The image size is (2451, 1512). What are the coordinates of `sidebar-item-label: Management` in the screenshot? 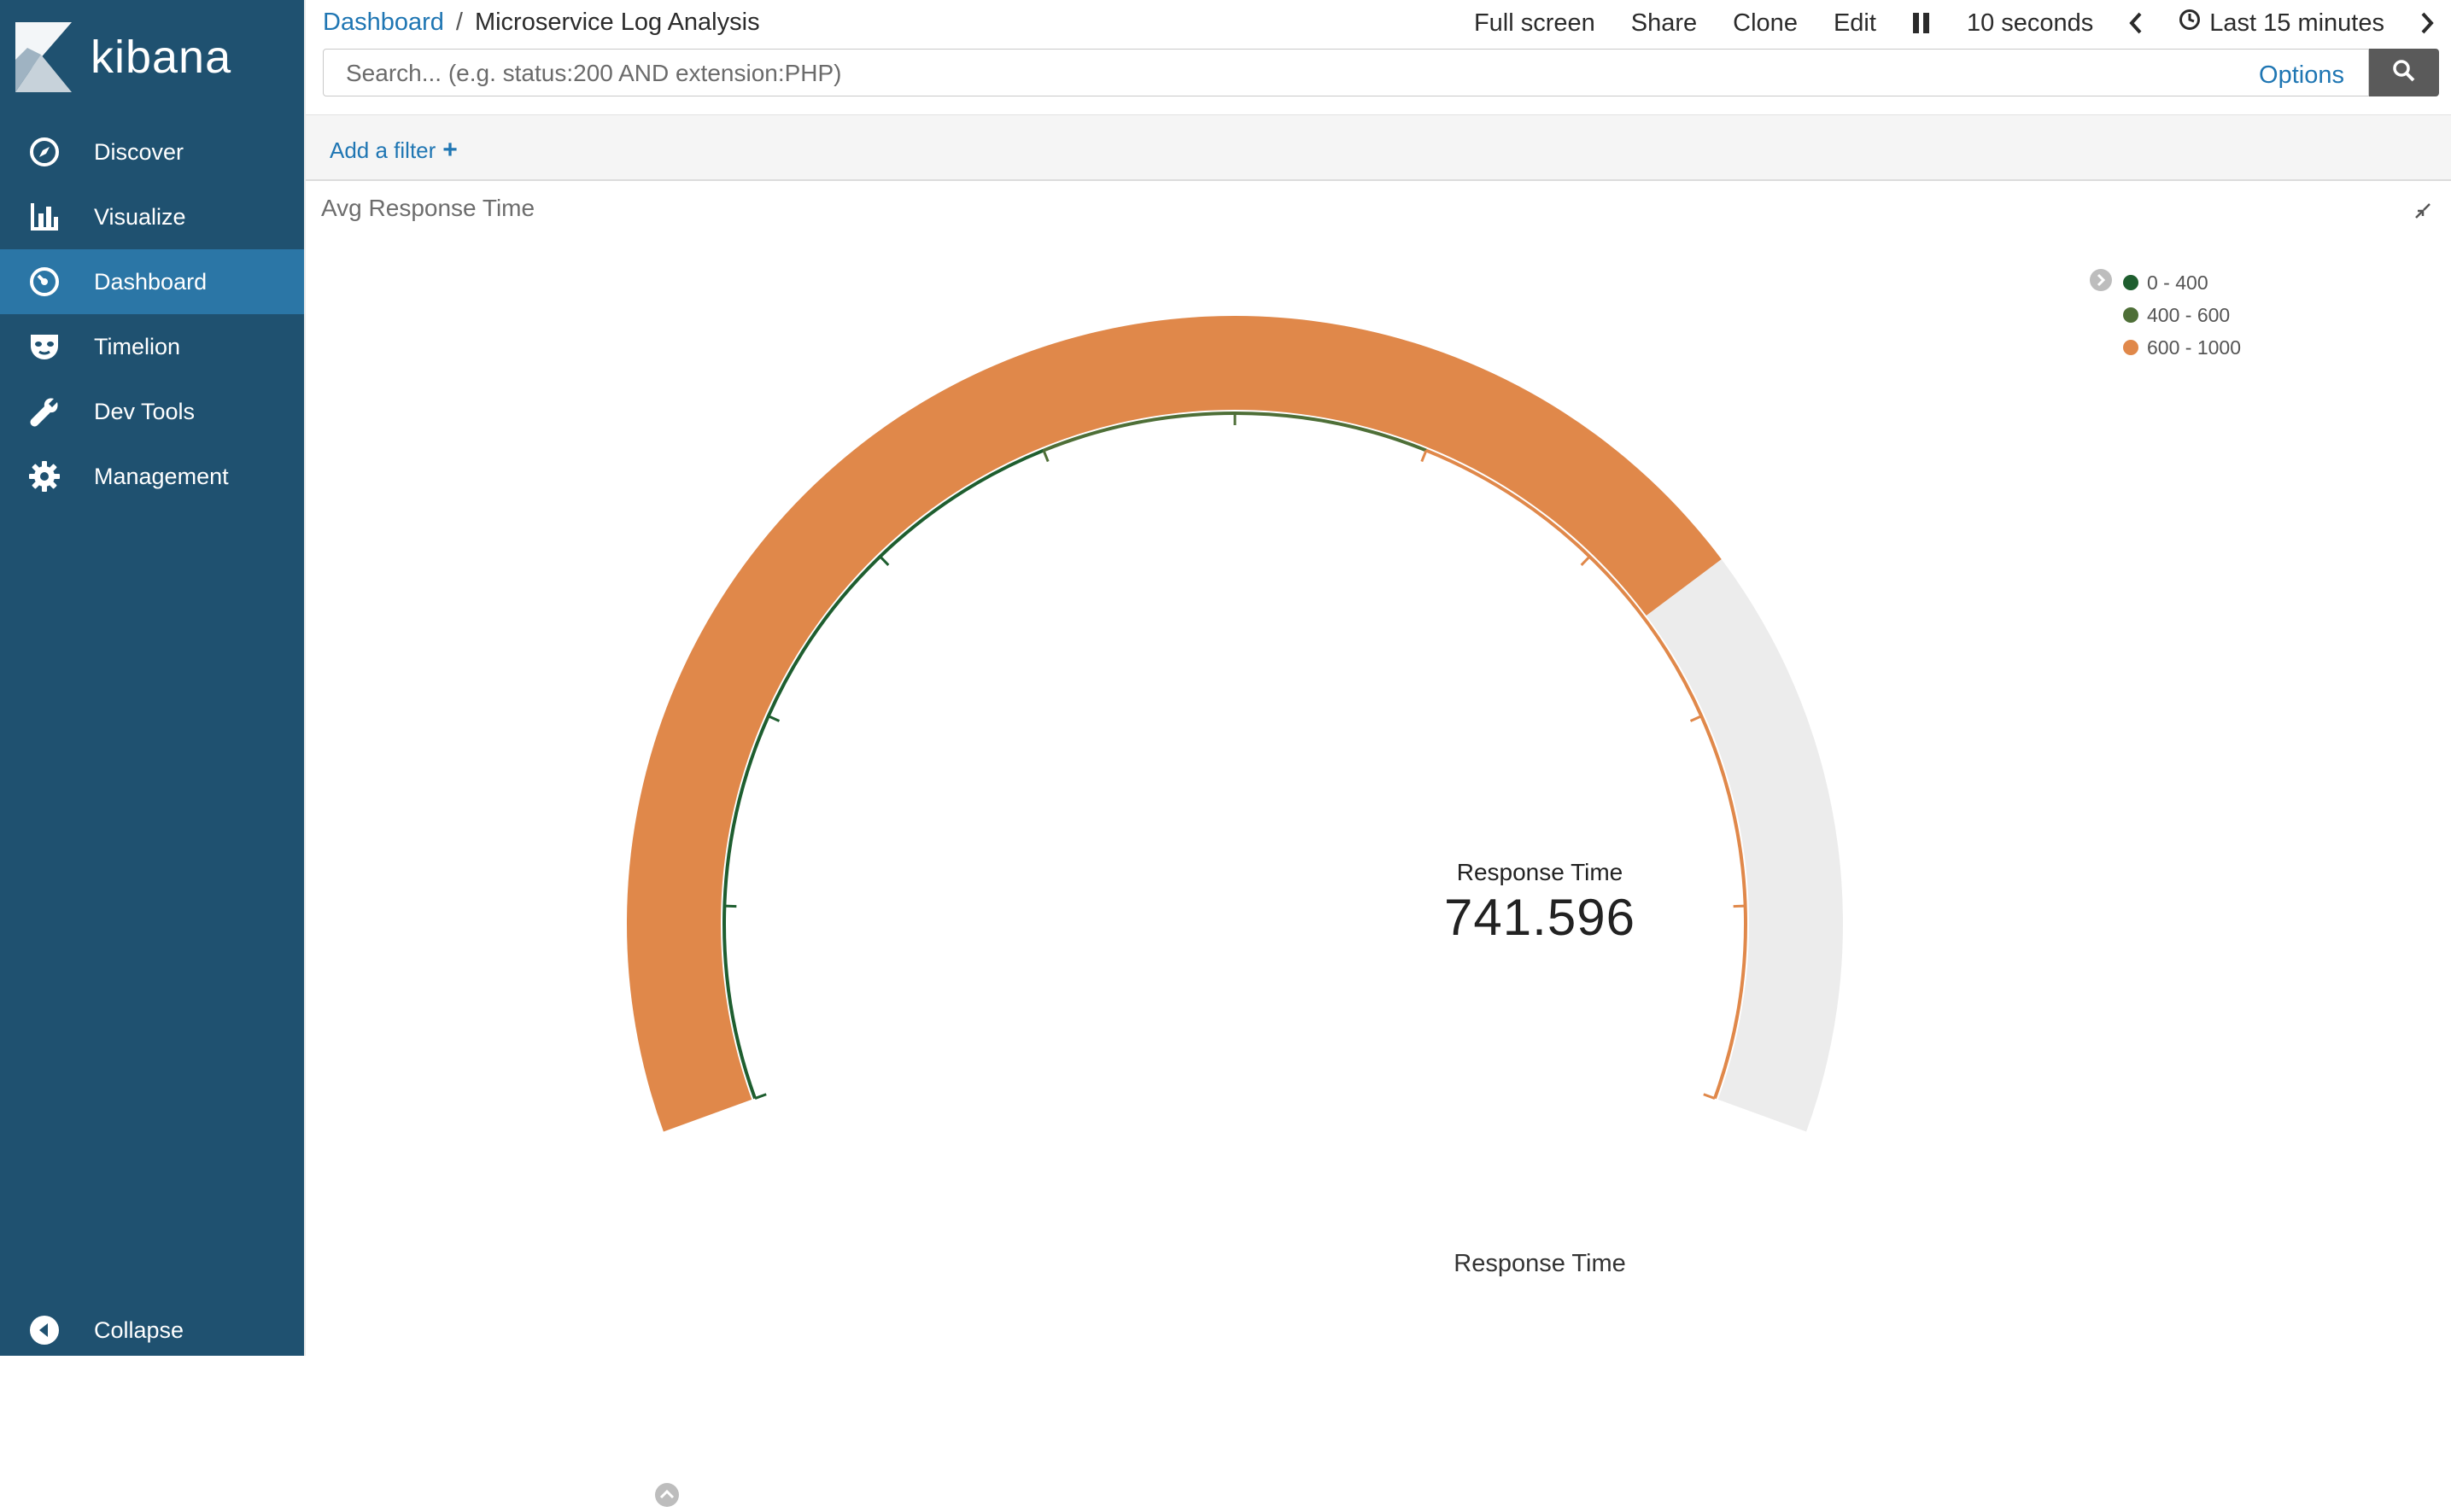 It's located at (161, 477).